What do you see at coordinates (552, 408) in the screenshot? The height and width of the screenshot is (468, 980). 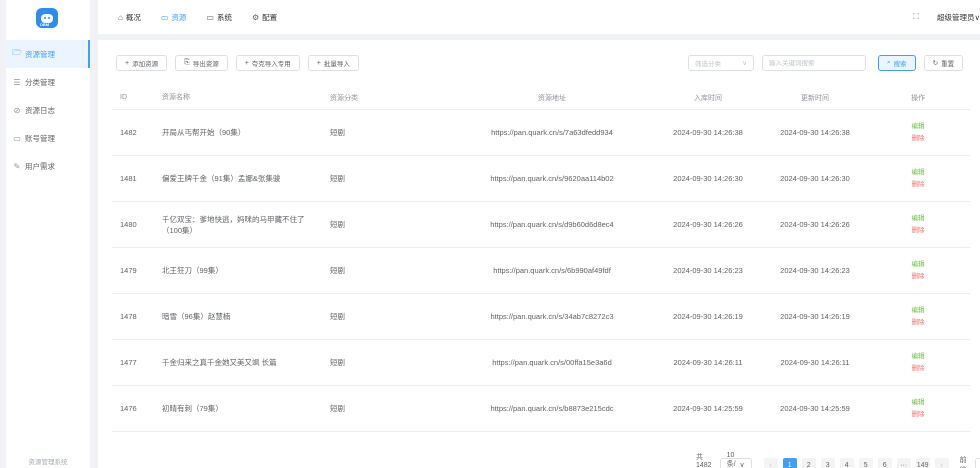 I see `cell-url: https://pan.quark.cn/s/b8873e215cdc` at bounding box center [552, 408].